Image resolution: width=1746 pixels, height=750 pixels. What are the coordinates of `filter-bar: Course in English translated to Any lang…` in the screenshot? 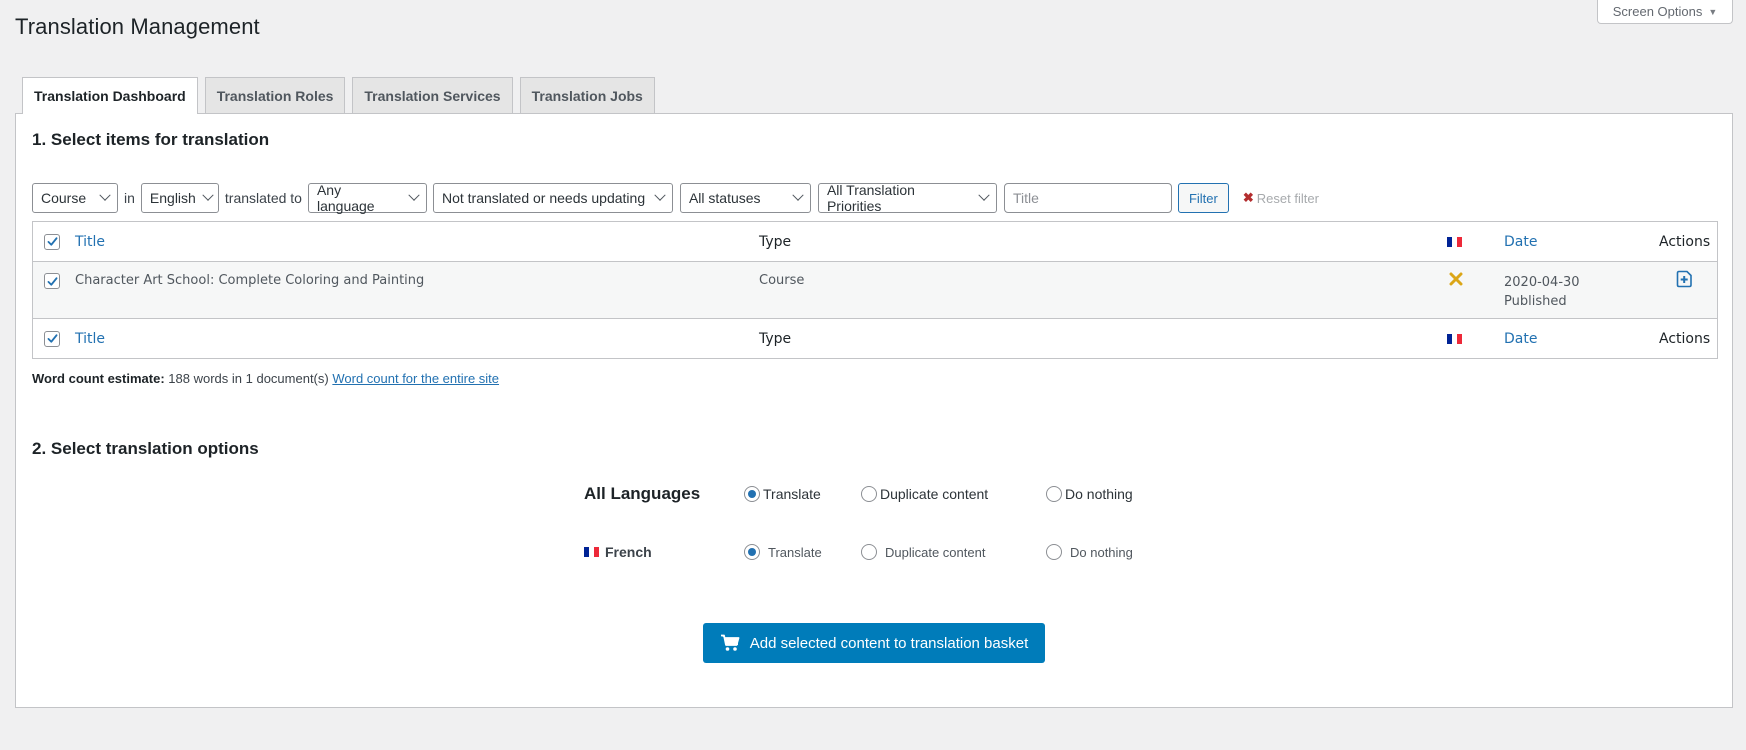 It's located at (675, 198).